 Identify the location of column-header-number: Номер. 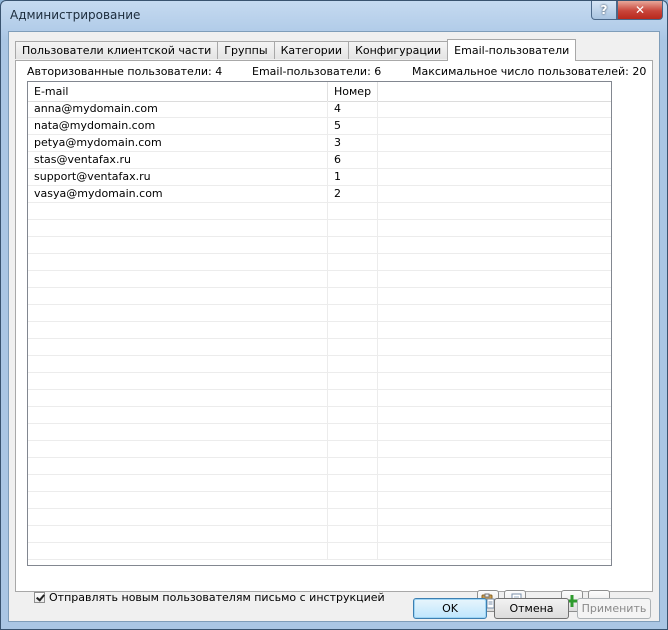
(353, 91).